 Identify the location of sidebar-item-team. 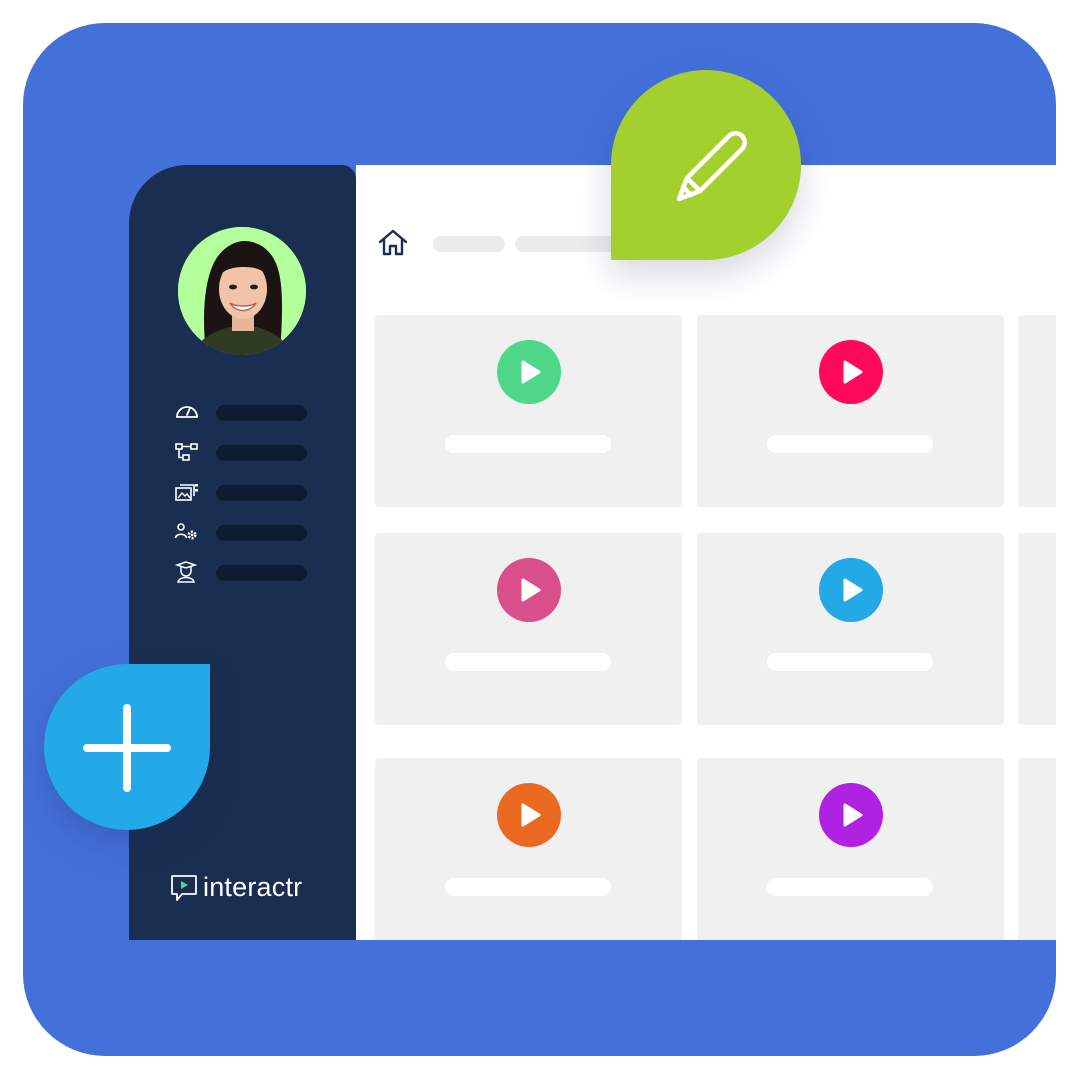
(244, 541).